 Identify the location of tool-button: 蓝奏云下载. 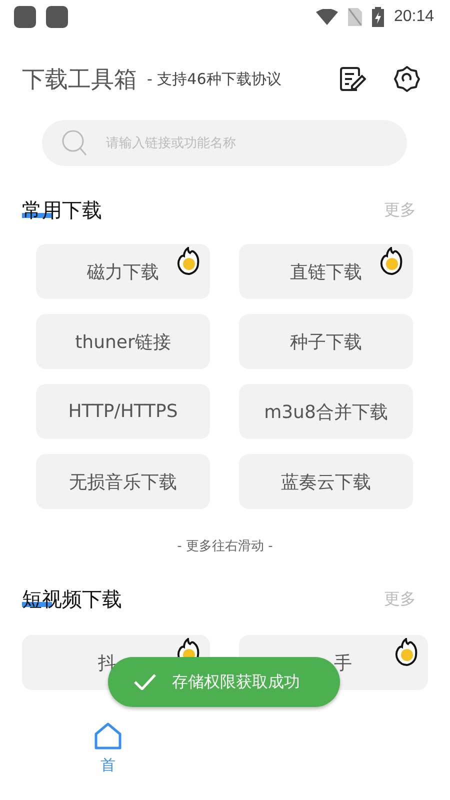
(326, 481).